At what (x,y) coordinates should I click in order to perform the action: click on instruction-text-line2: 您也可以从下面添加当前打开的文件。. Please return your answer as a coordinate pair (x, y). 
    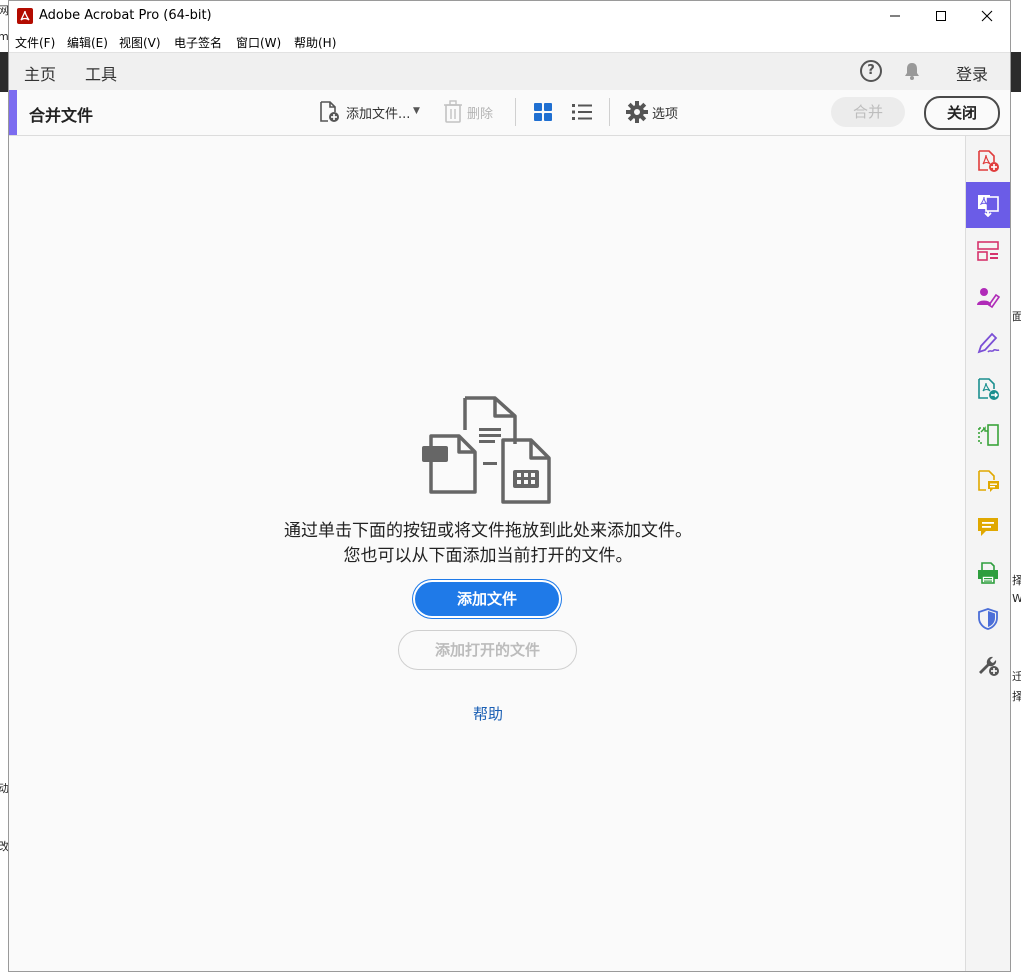
    Looking at the image, I should click on (488, 556).